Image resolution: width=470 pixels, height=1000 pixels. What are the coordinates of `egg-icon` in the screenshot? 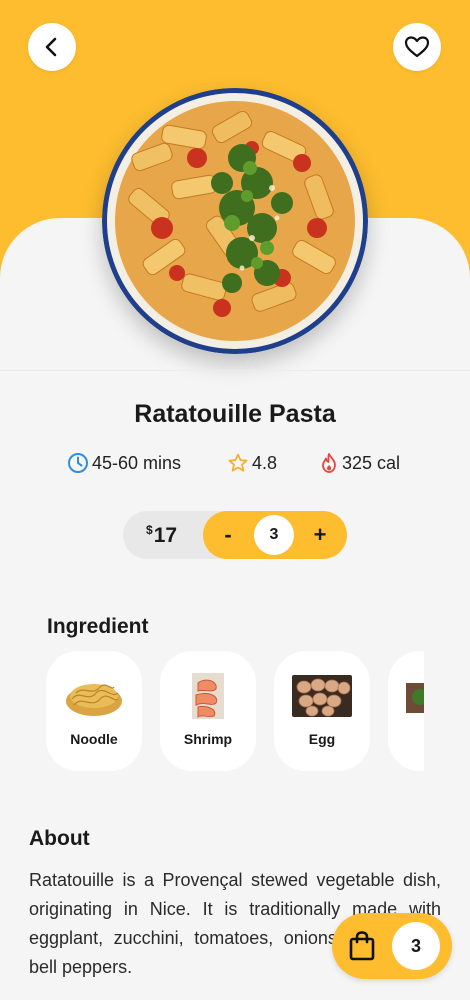 It's located at (322, 696).